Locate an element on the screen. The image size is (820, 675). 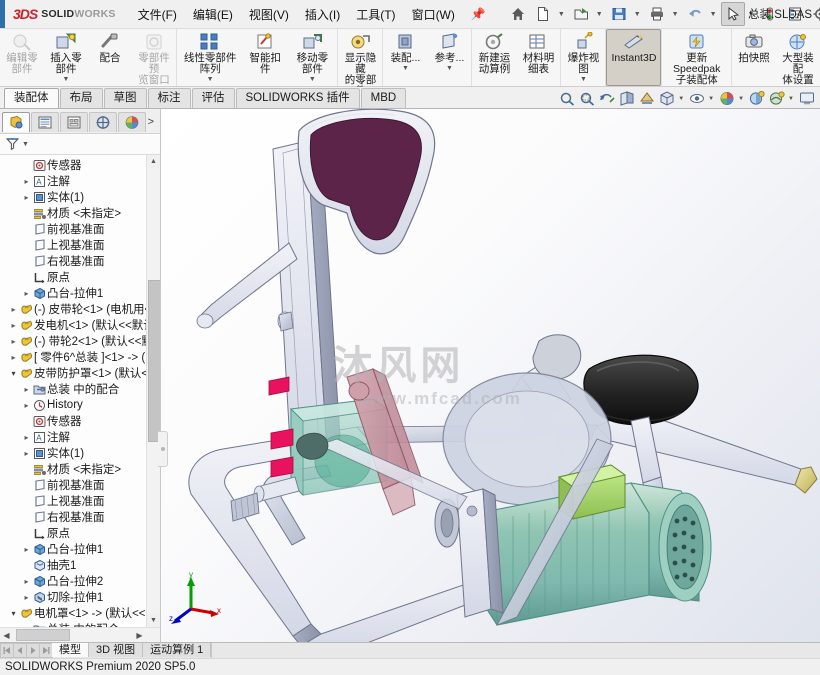
menu-insert: 插入(I) is located at coordinates (322, 14).